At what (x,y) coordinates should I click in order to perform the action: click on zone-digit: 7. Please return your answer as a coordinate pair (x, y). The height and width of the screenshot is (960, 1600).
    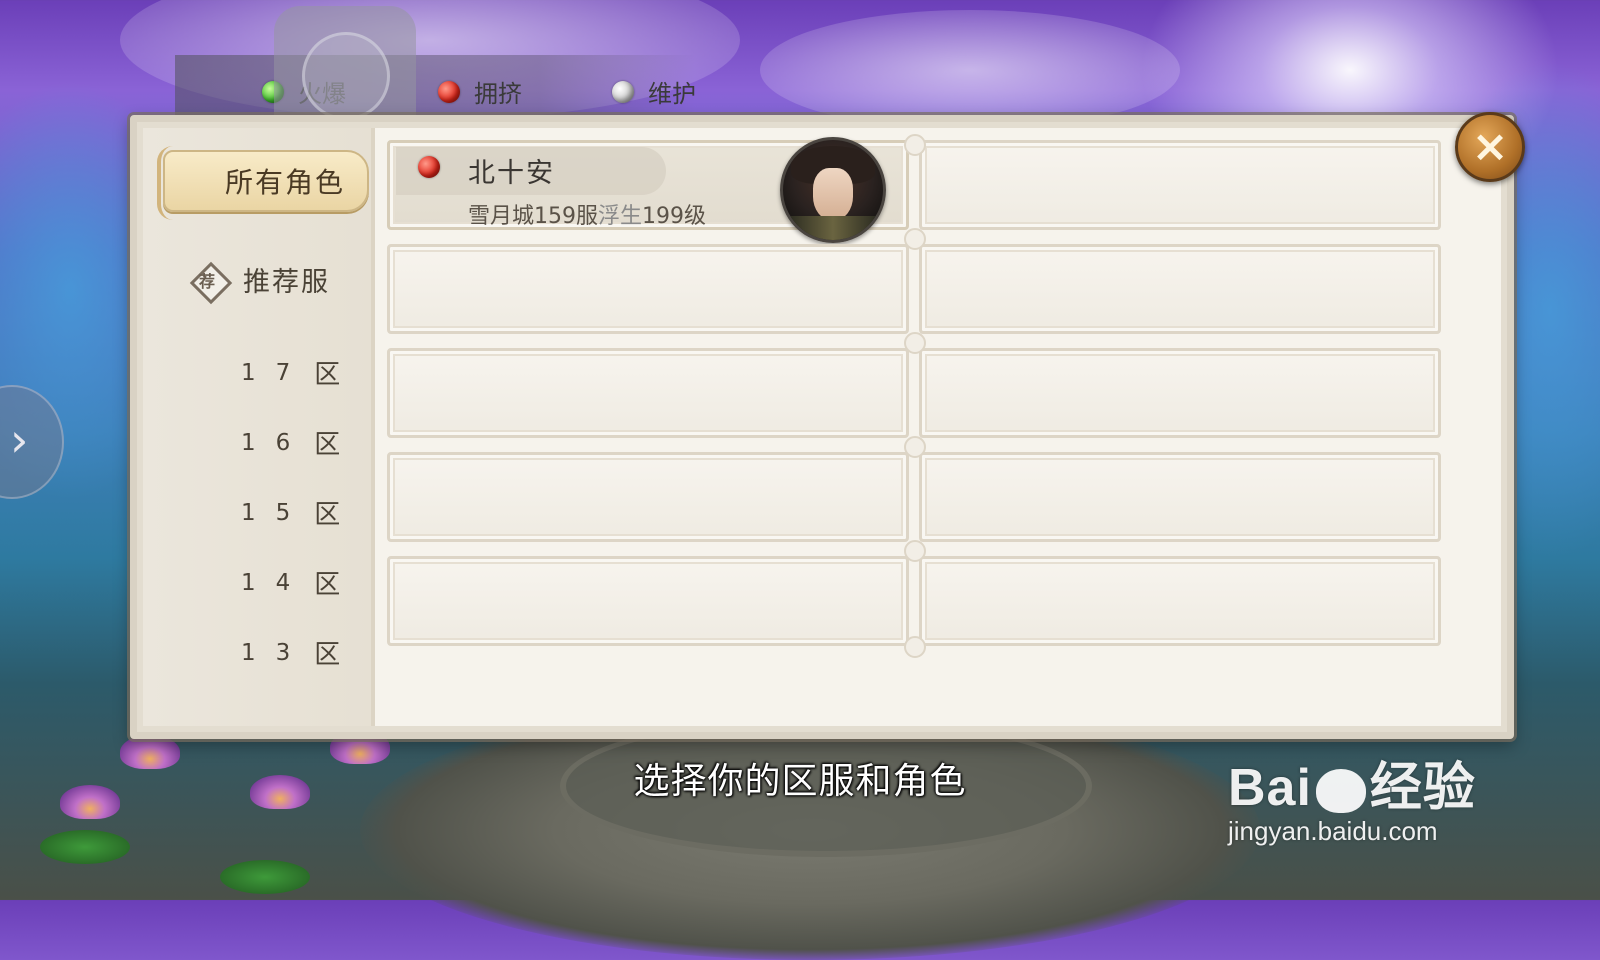
    Looking at the image, I should click on (283, 372).